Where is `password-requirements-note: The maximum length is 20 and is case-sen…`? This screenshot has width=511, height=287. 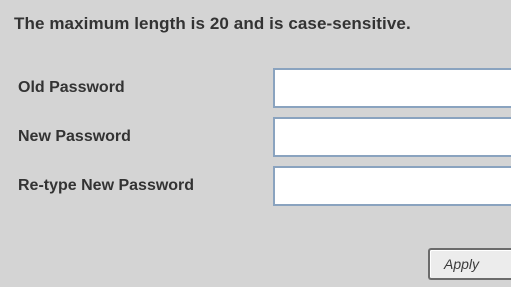 password-requirements-note: The maximum length is 20 and is case-sen… is located at coordinates (212, 23).